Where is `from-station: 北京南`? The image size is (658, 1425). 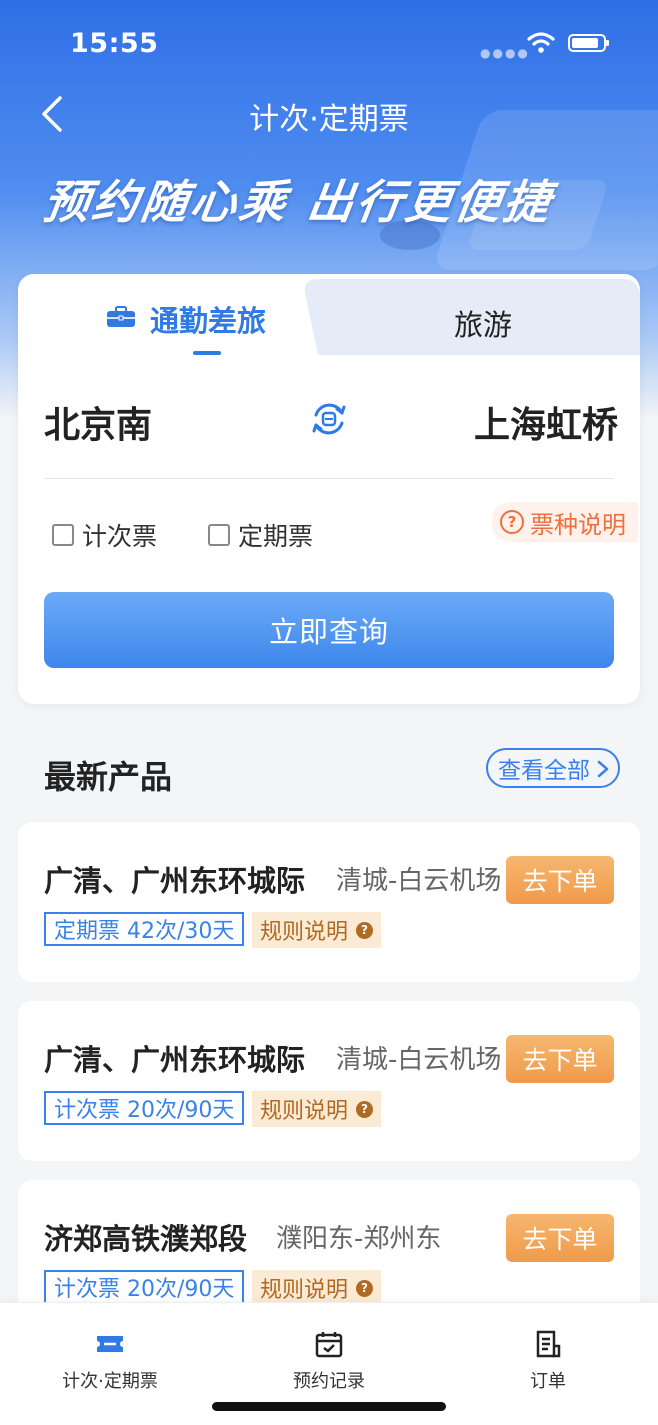 from-station: 北京南 is located at coordinates (98, 422).